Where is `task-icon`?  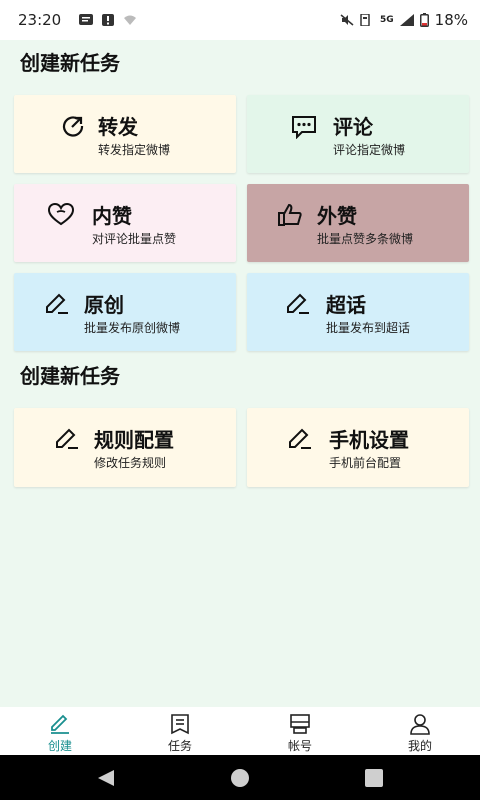
task-icon is located at coordinates (180, 724).